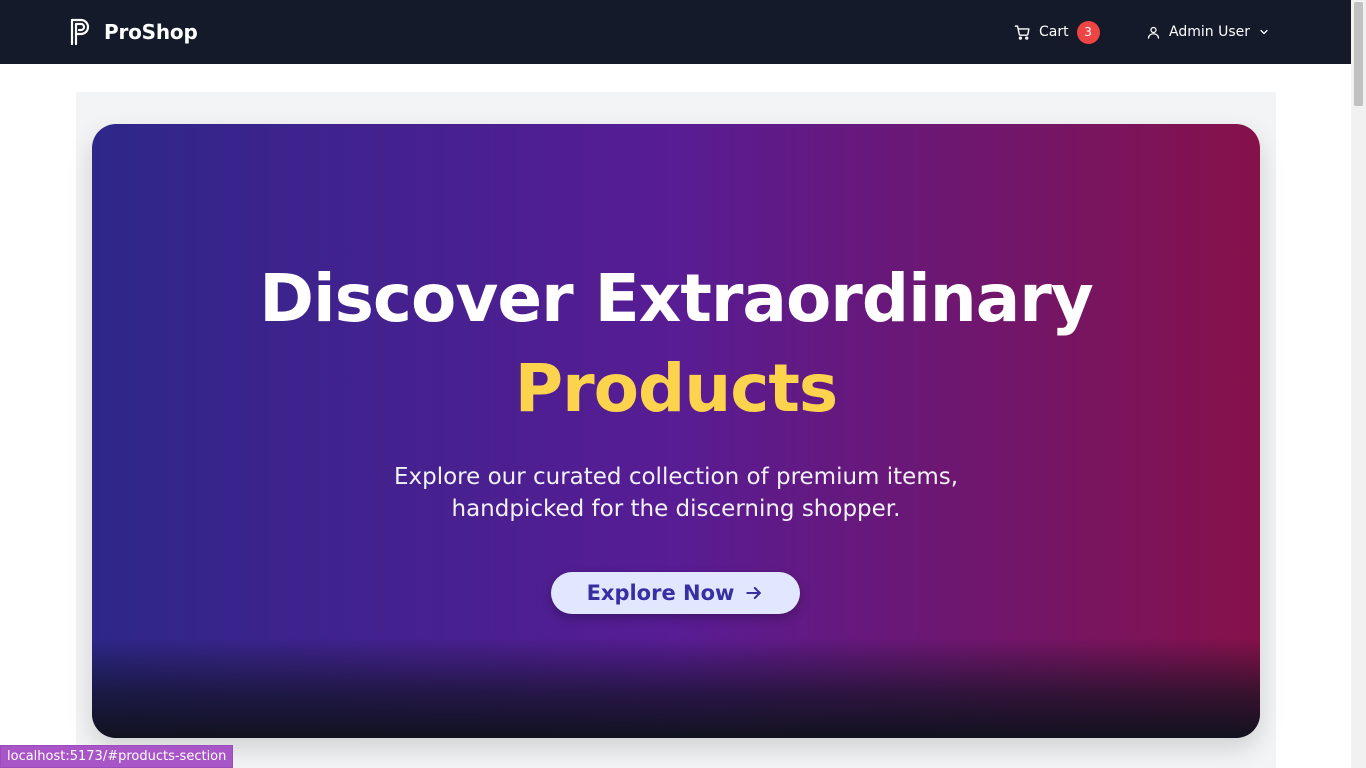 The width and height of the screenshot is (1366, 768). I want to click on cart-link: Cart 3, so click(1057, 32).